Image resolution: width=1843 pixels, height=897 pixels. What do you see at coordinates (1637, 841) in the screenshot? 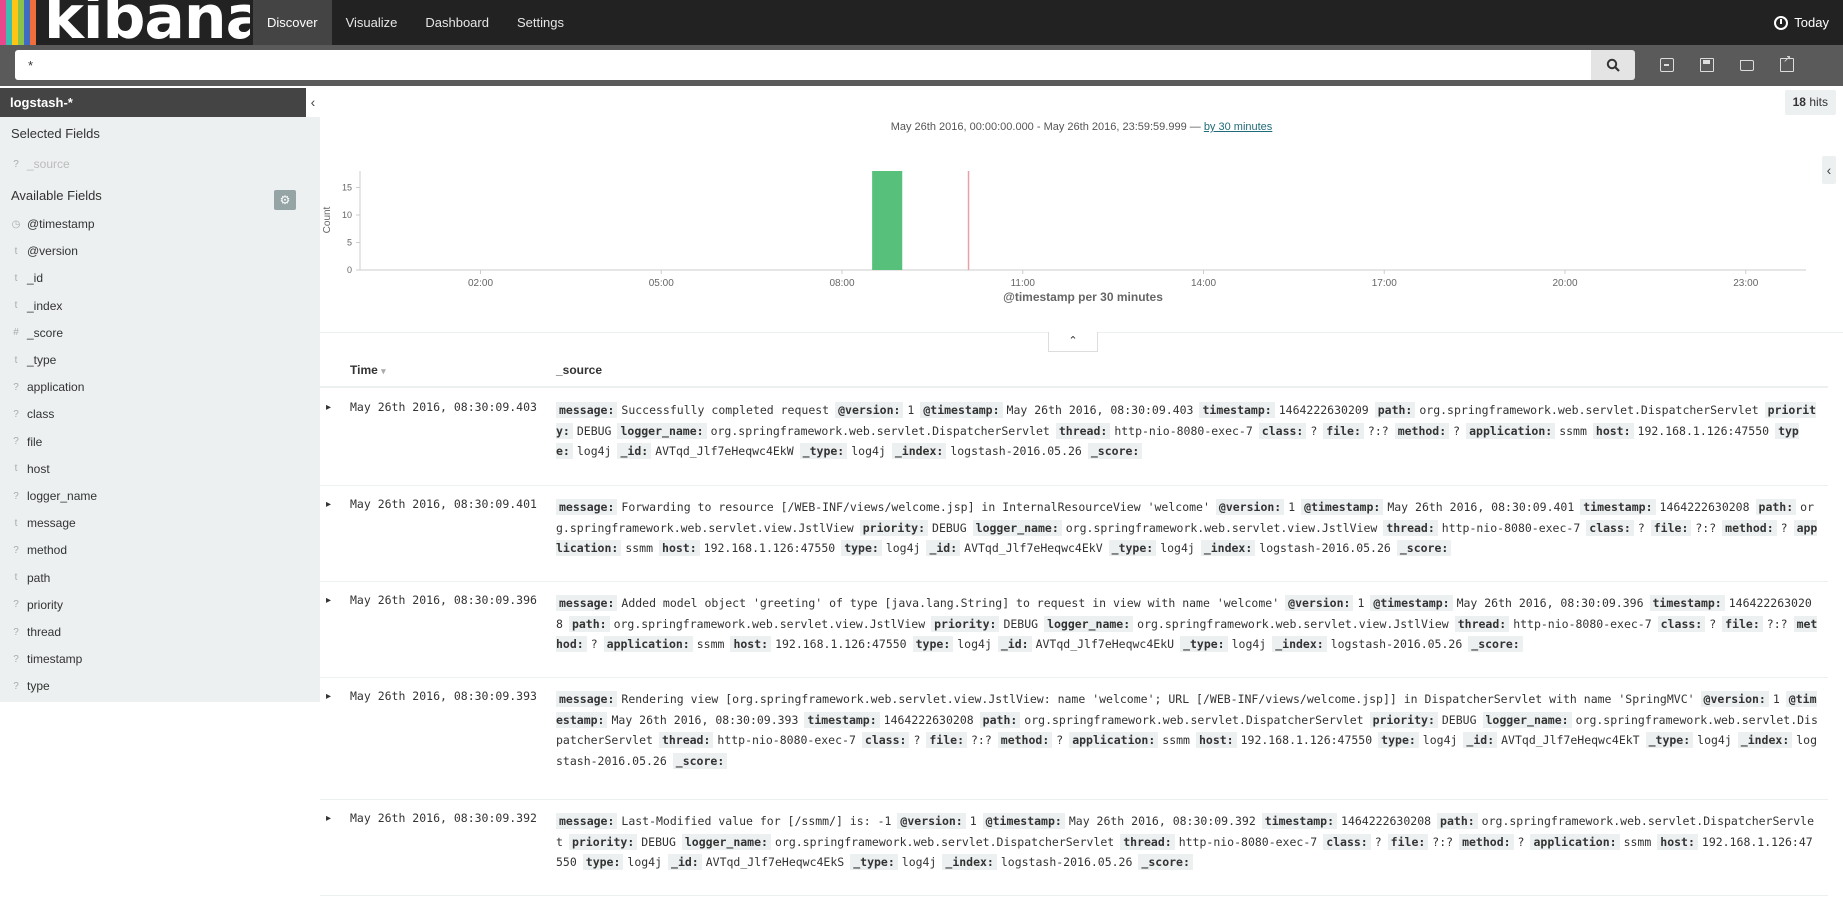
I see `source-field-value: ssmm` at bounding box center [1637, 841].